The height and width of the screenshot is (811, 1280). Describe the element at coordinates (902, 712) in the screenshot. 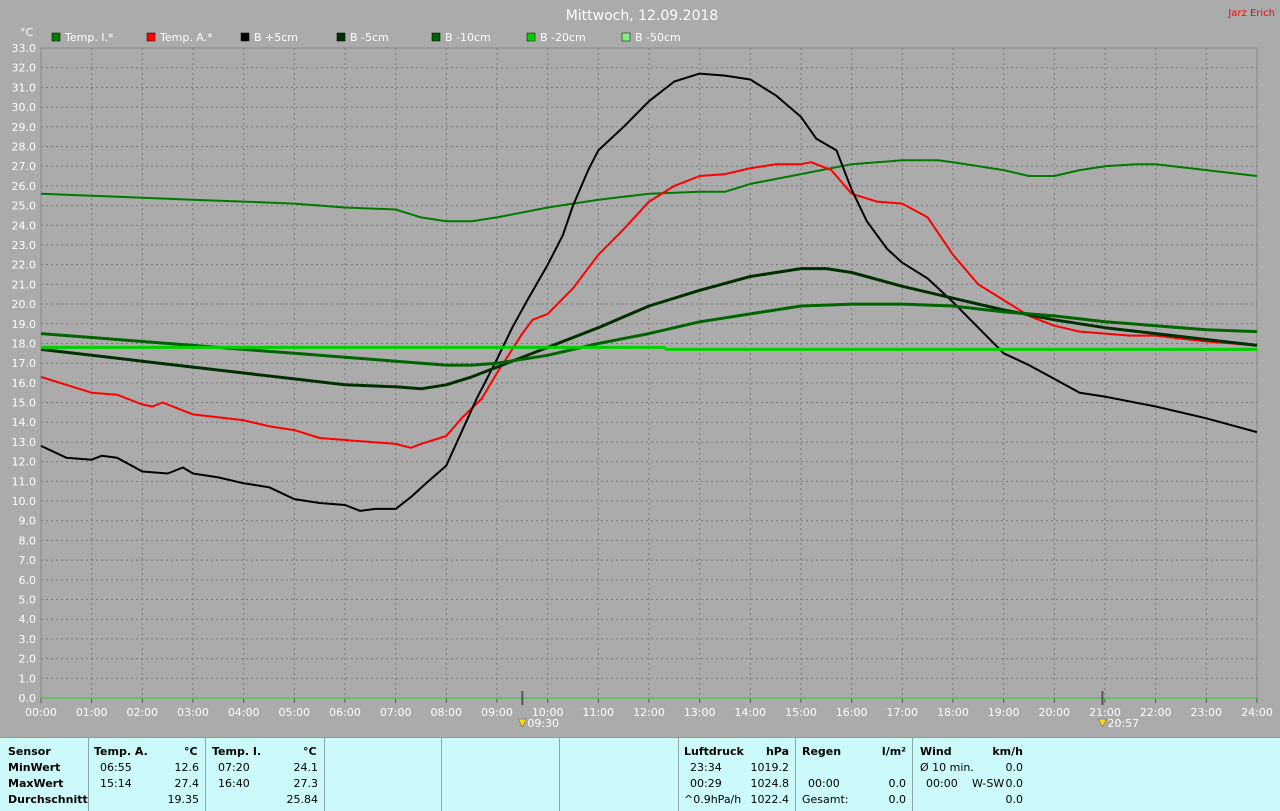

I see `x-tick-label: 17:00` at that location.